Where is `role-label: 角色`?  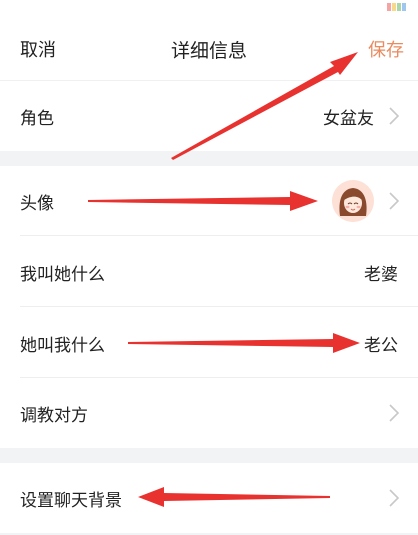
role-label: 角色 is located at coordinates (37, 118).